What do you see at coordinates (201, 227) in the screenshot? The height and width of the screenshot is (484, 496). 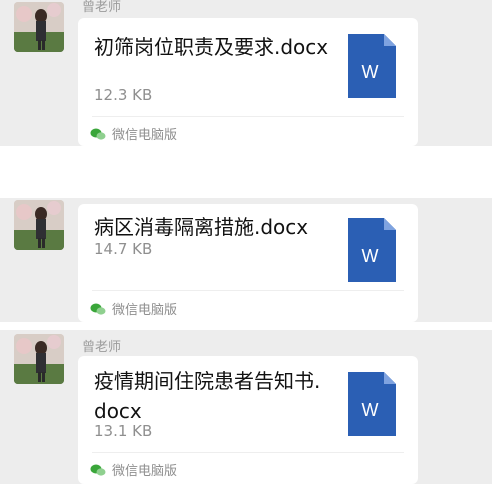 I see `file-name: 病区消毒隔离措施.docx` at bounding box center [201, 227].